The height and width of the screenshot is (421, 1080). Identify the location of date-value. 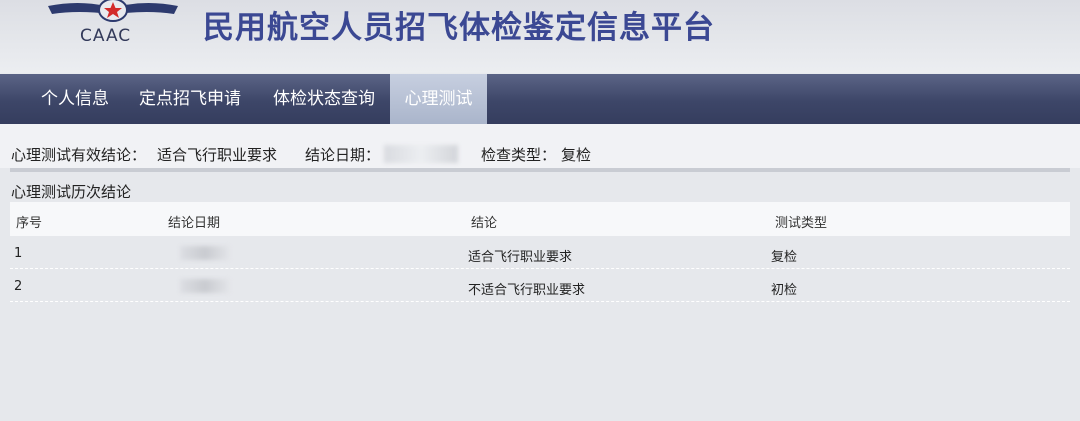
(421, 153).